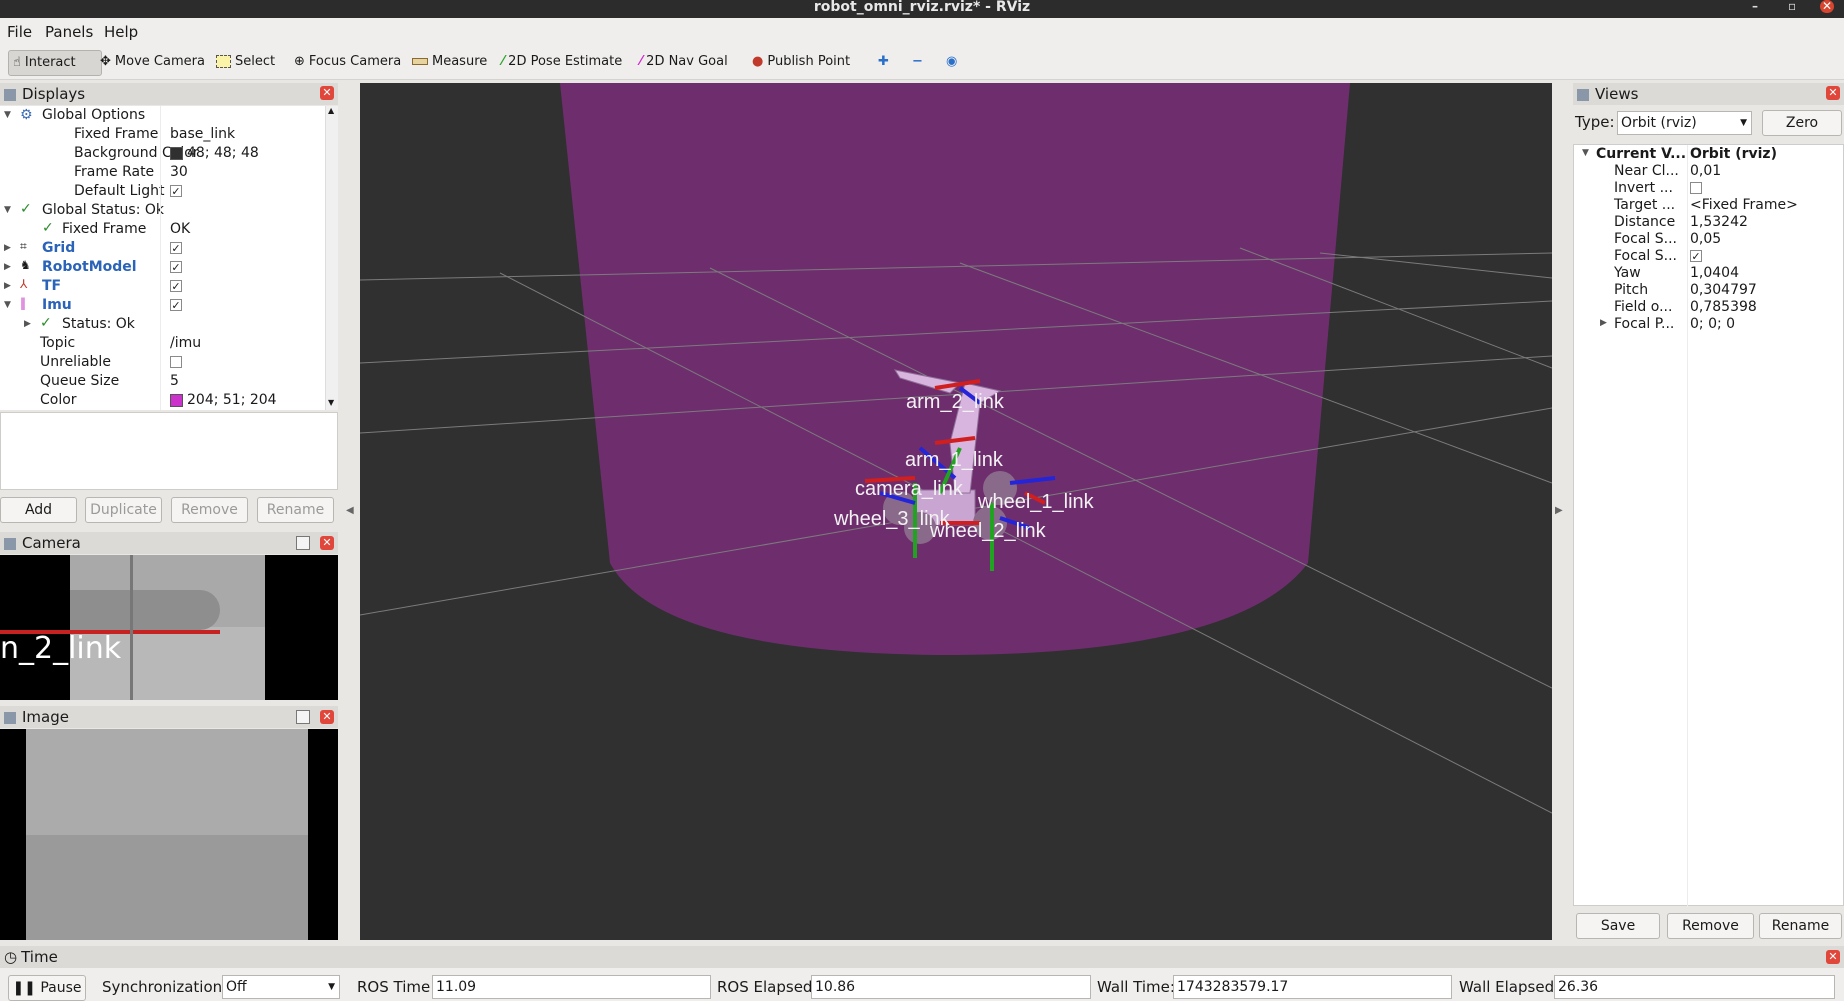  What do you see at coordinates (214, 153) in the screenshot?
I see `background-color-value: 48; 48; 48` at bounding box center [214, 153].